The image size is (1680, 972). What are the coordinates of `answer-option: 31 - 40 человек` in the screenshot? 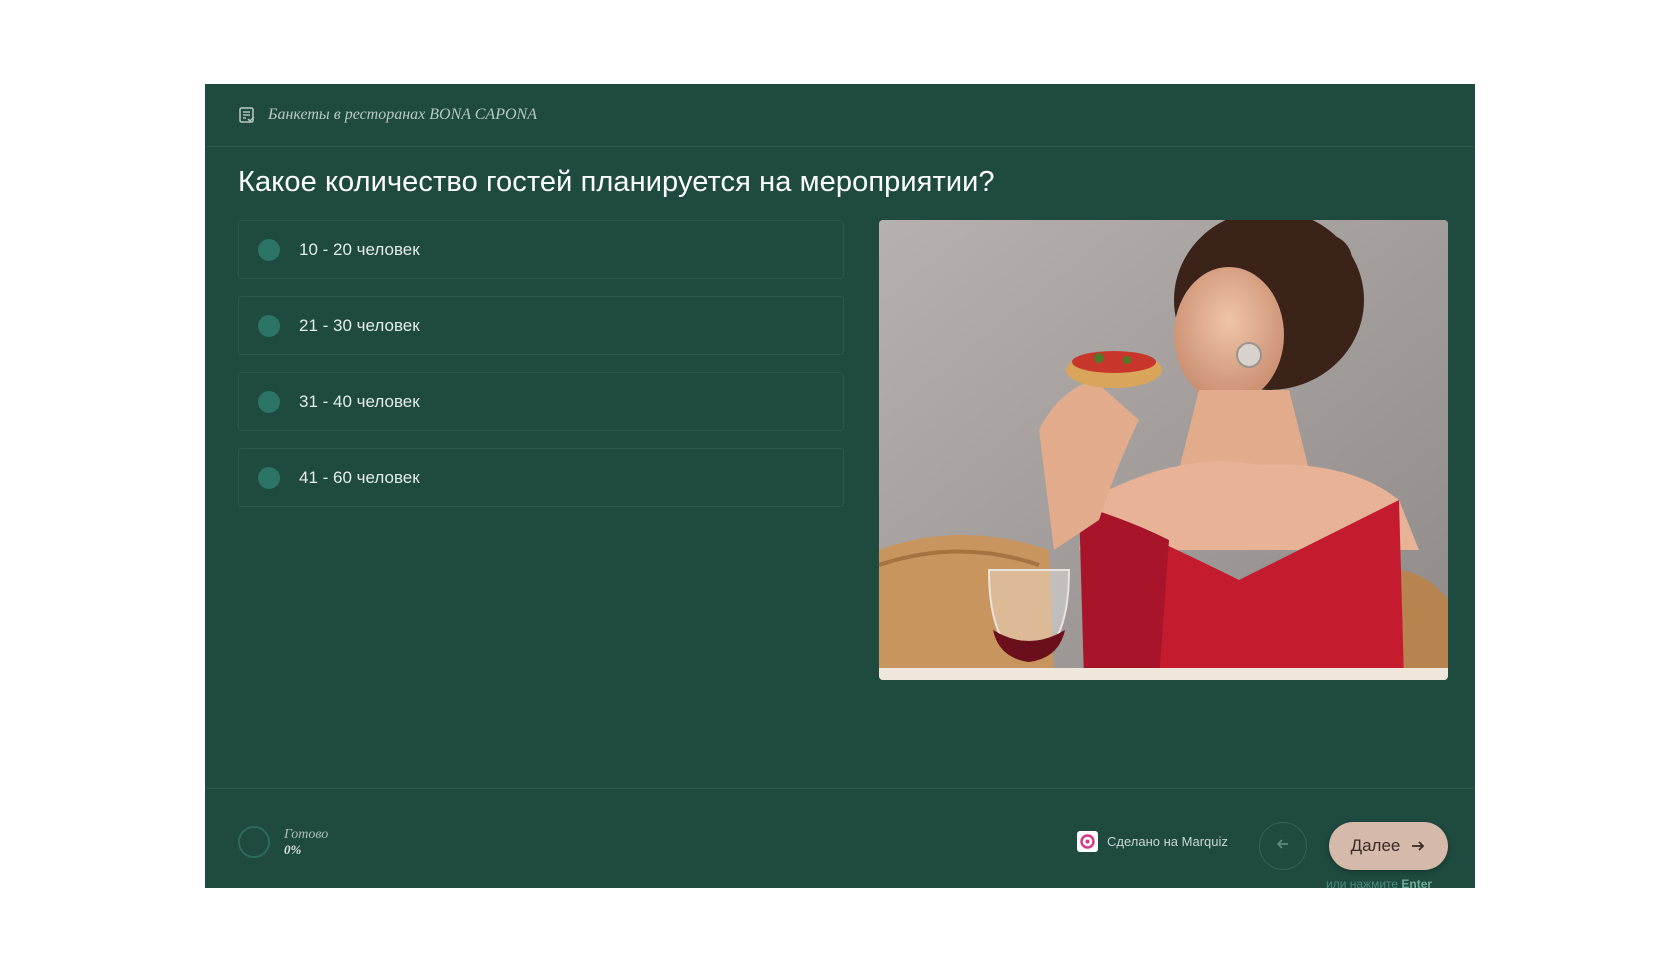 It's located at (541, 401).